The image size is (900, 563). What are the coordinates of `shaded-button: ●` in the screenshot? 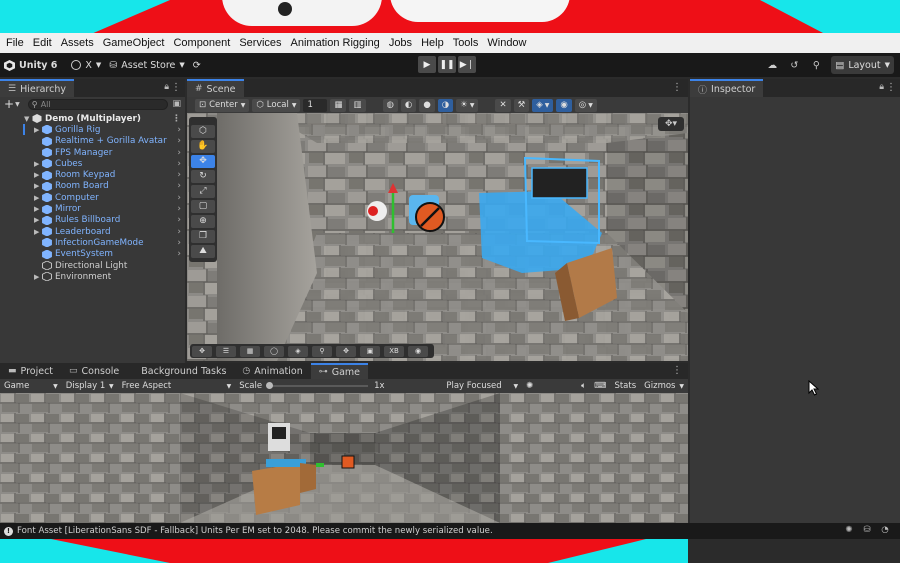 It's located at (427, 105).